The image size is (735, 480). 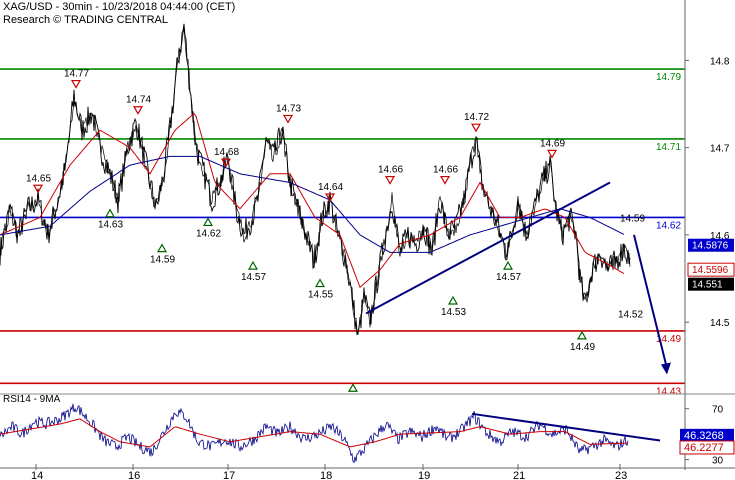 I want to click on up-marker-label-1: 14.59, so click(x=162, y=260).